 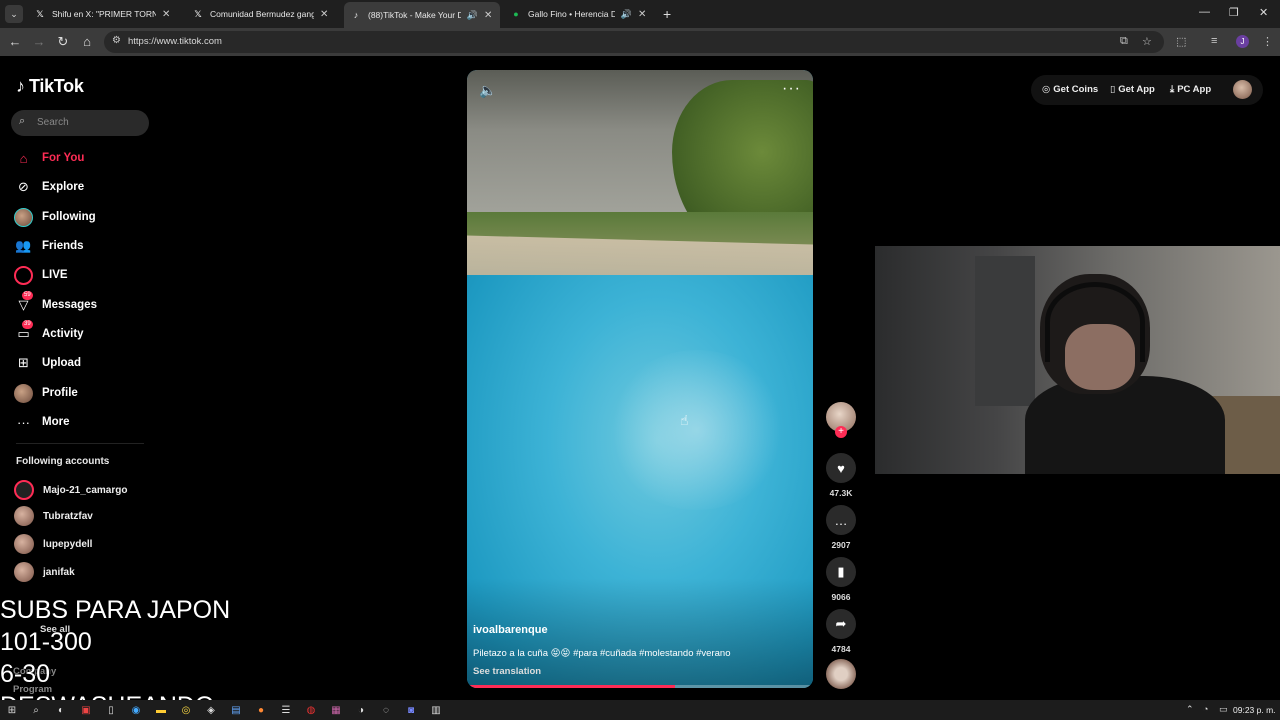 What do you see at coordinates (89, 332) in the screenshot?
I see `nav-activity: ▭ 39 Activity` at bounding box center [89, 332].